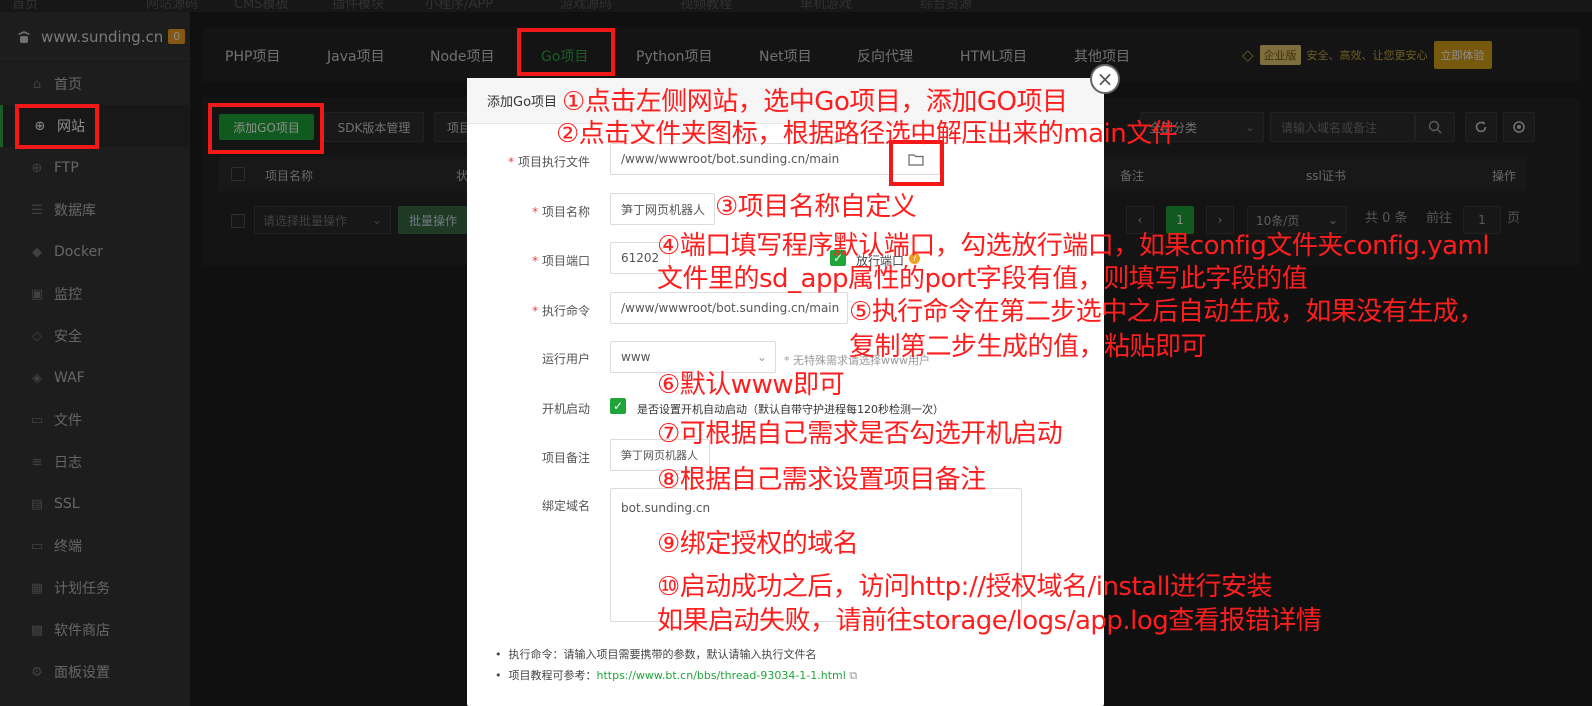  Describe the element at coordinates (566, 52) in the screenshot. I see `highlight-go-tab` at that location.